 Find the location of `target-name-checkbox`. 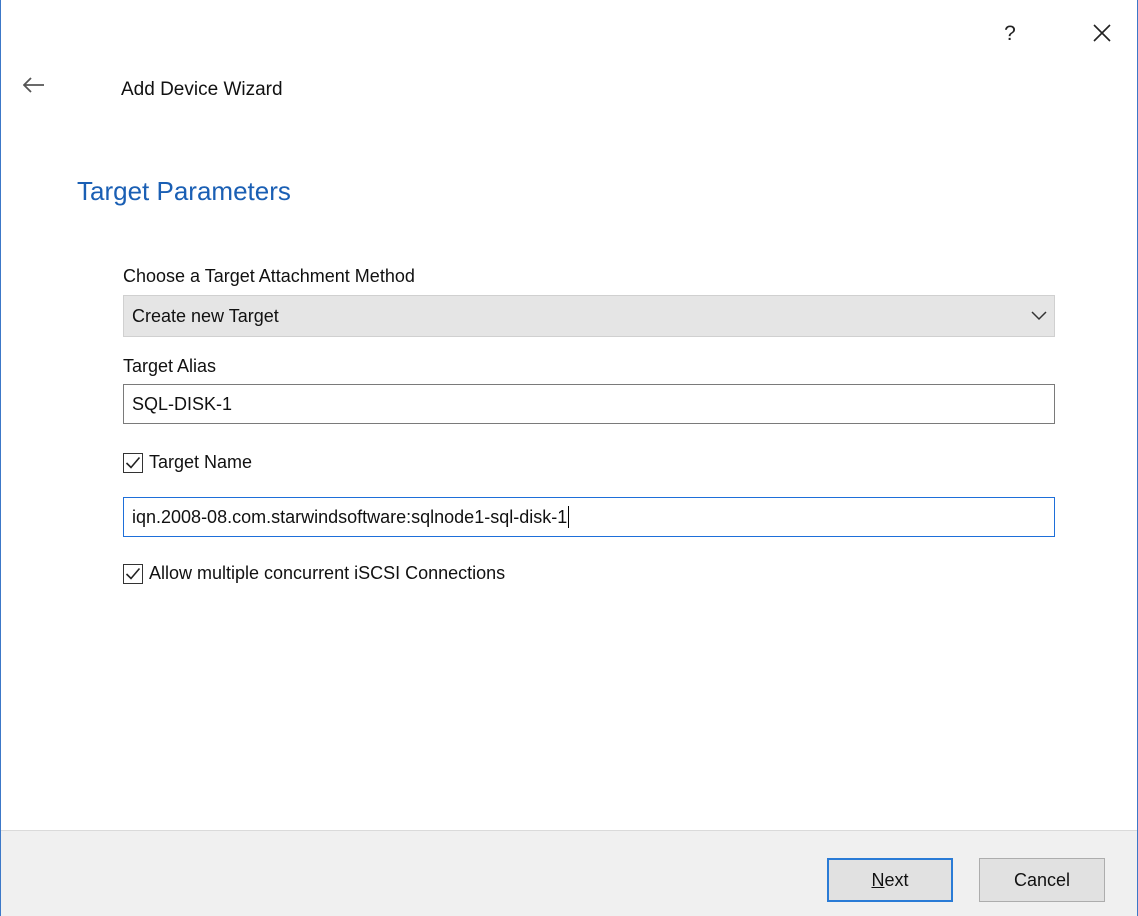

target-name-checkbox is located at coordinates (133, 462).